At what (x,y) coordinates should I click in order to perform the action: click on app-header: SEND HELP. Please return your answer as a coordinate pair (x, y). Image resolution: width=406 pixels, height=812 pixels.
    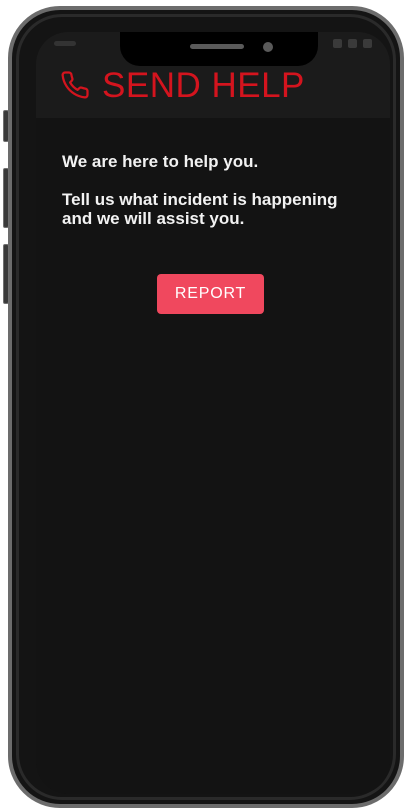
    Looking at the image, I should click on (213, 75).